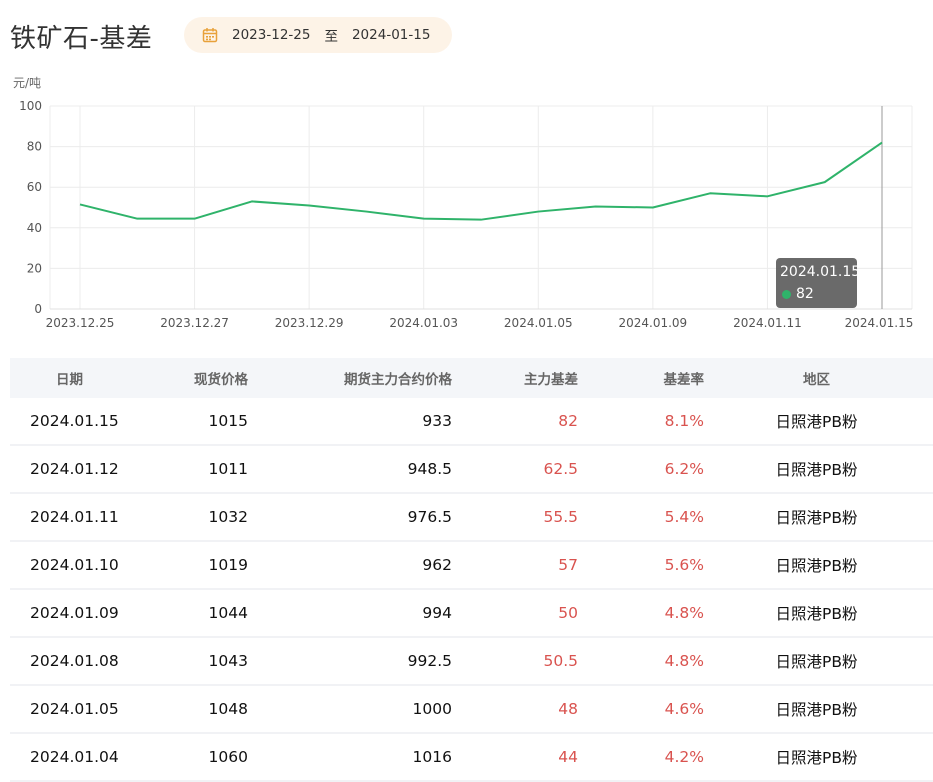 This screenshot has width=933, height=782. What do you see at coordinates (816, 378) in the screenshot?
I see `header-region: 地区` at bounding box center [816, 378].